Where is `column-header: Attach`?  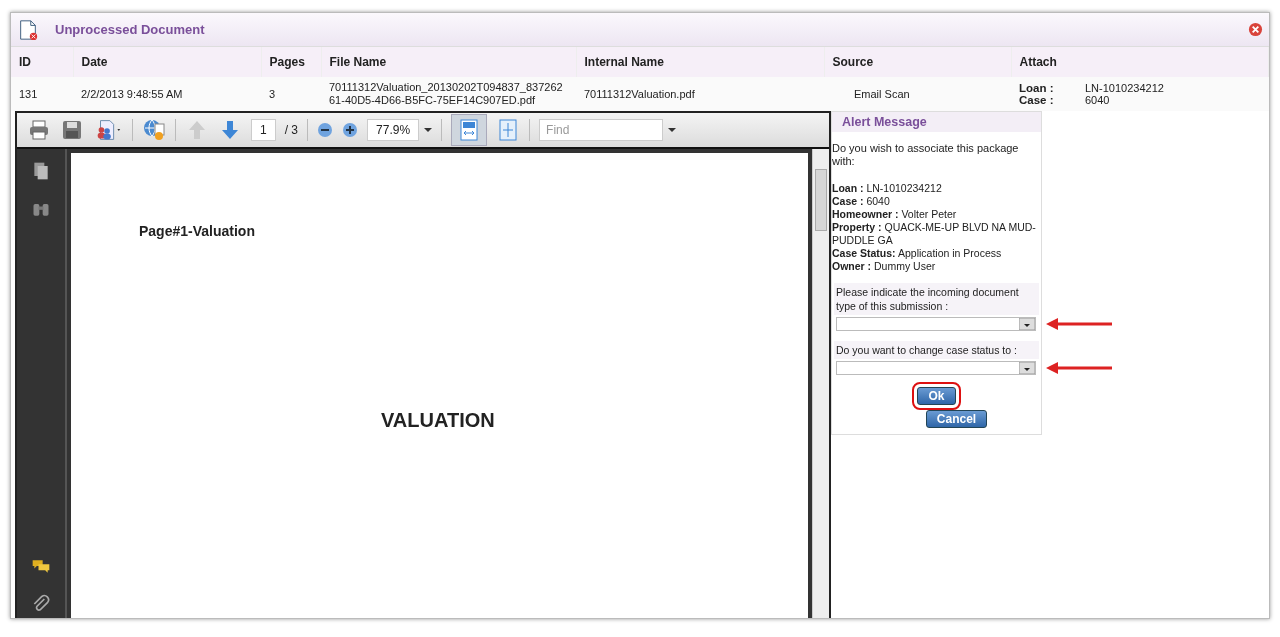
column-header: Attach is located at coordinates (1140, 62).